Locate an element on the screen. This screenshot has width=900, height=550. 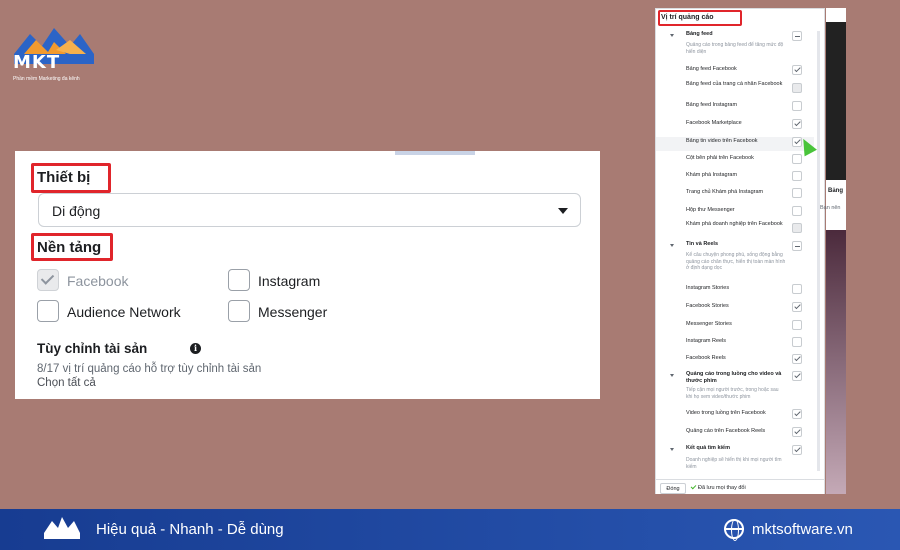
item-label: Khám phá Instagram is located at coordinates (712, 175).